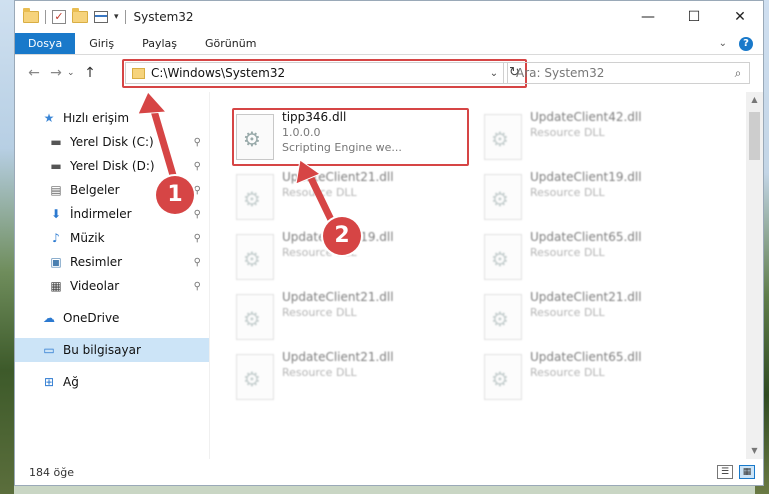  Describe the element at coordinates (96, 262) in the screenshot. I see `sidebar-item-label: Resimler` at that location.